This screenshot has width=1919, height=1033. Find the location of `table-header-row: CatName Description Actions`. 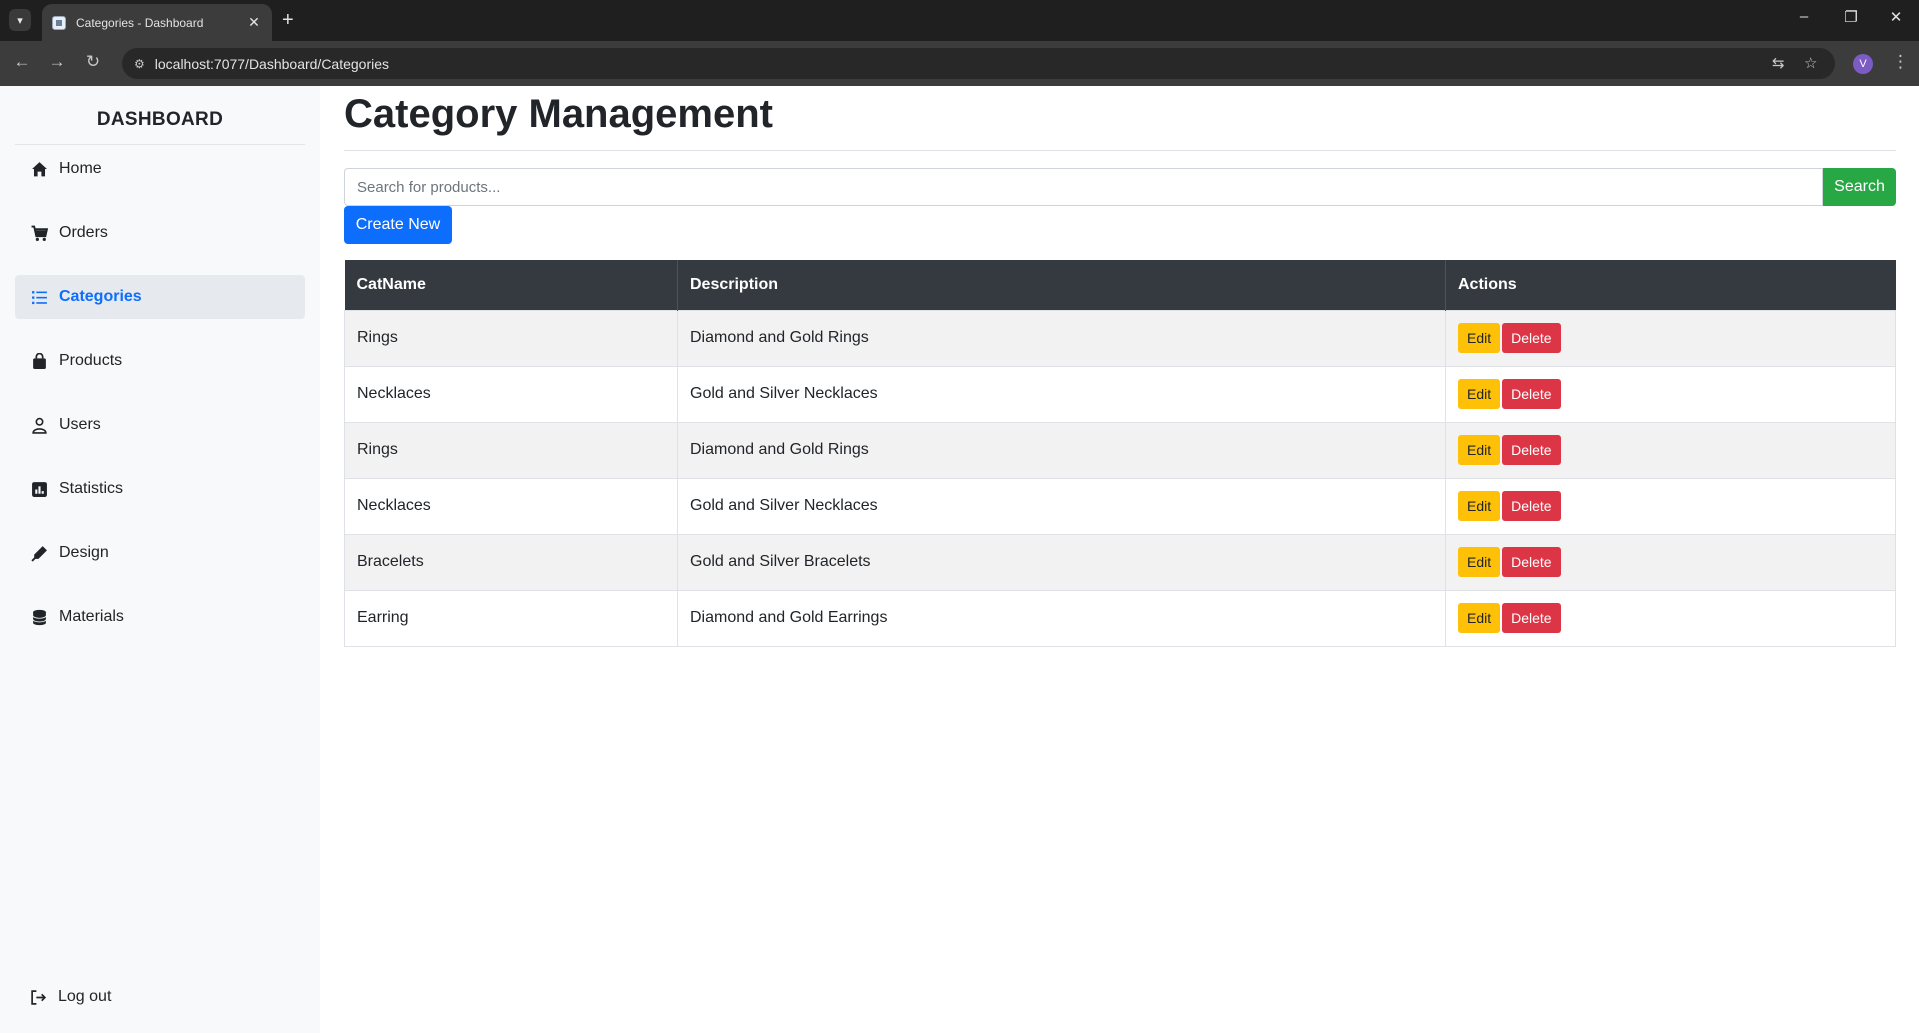

table-header-row: CatName Description Actions is located at coordinates (1120, 285).